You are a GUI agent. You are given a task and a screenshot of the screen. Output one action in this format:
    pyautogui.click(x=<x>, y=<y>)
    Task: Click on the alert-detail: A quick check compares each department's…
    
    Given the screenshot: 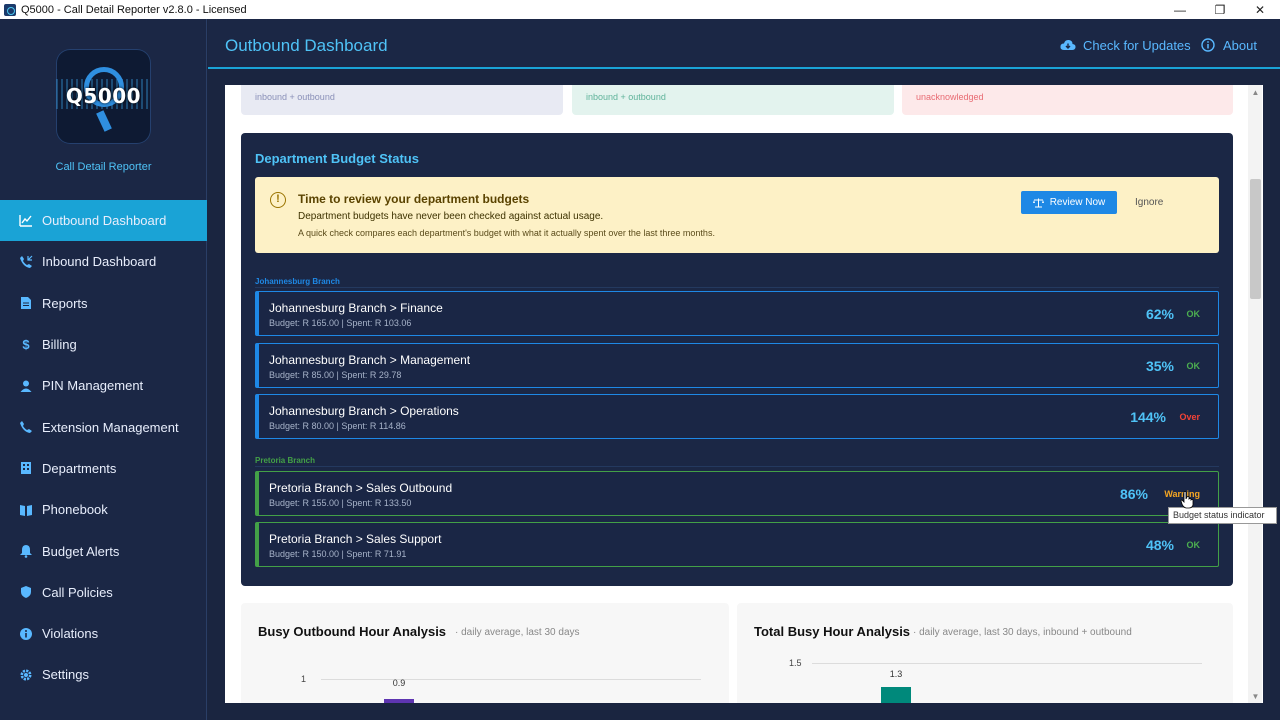 What is the action you would take?
    pyautogui.click(x=506, y=233)
    